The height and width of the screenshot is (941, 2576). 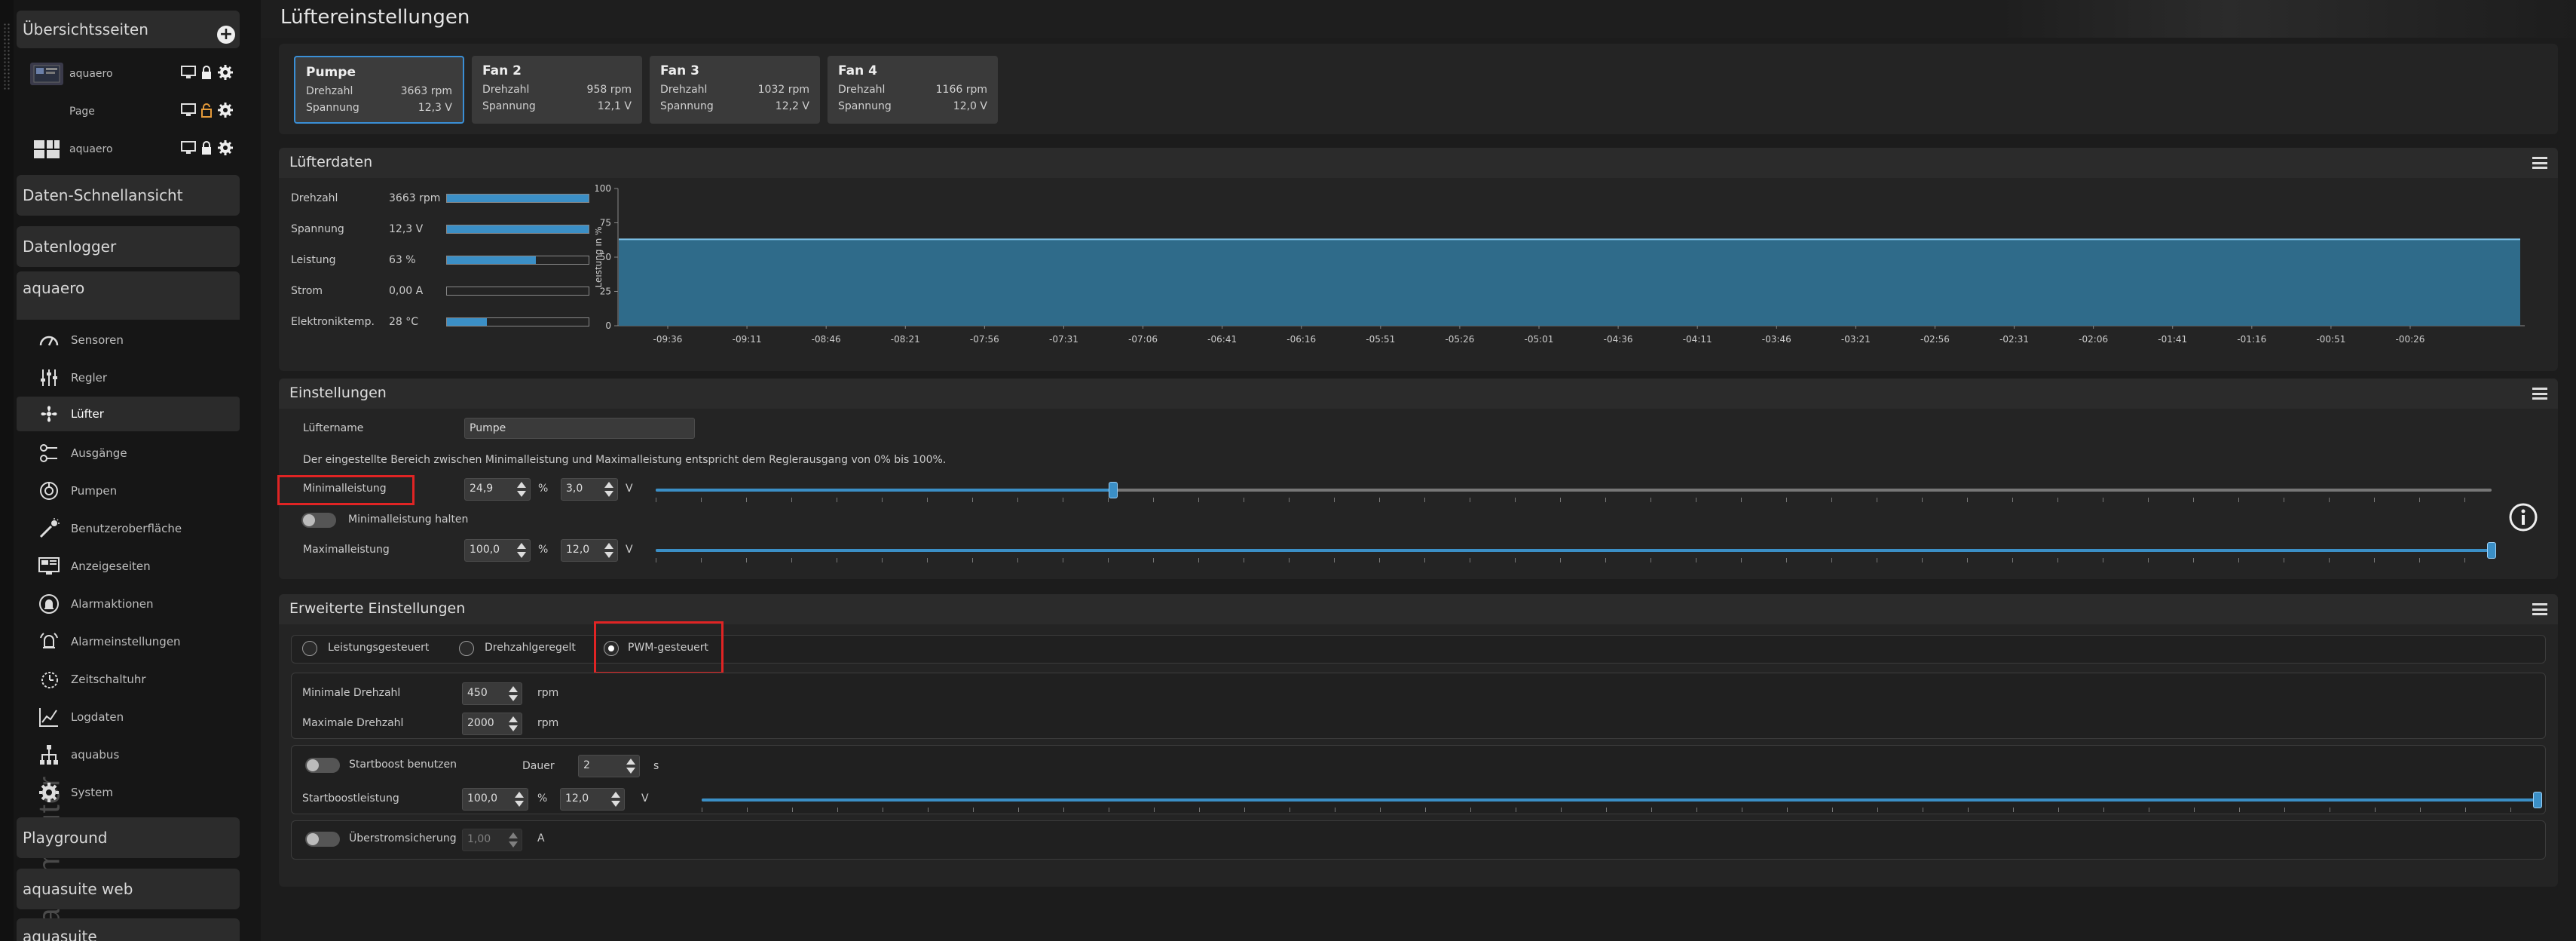 What do you see at coordinates (91, 149) in the screenshot?
I see `overview-page-label: aquaero` at bounding box center [91, 149].